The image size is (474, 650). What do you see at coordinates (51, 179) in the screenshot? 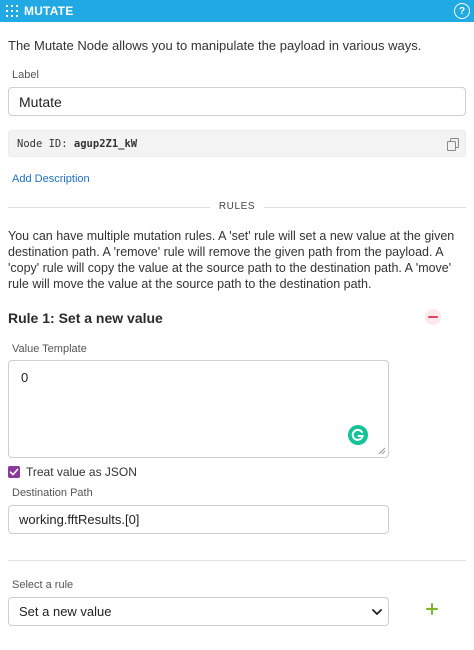
I see `add-description-link: Add Description` at bounding box center [51, 179].